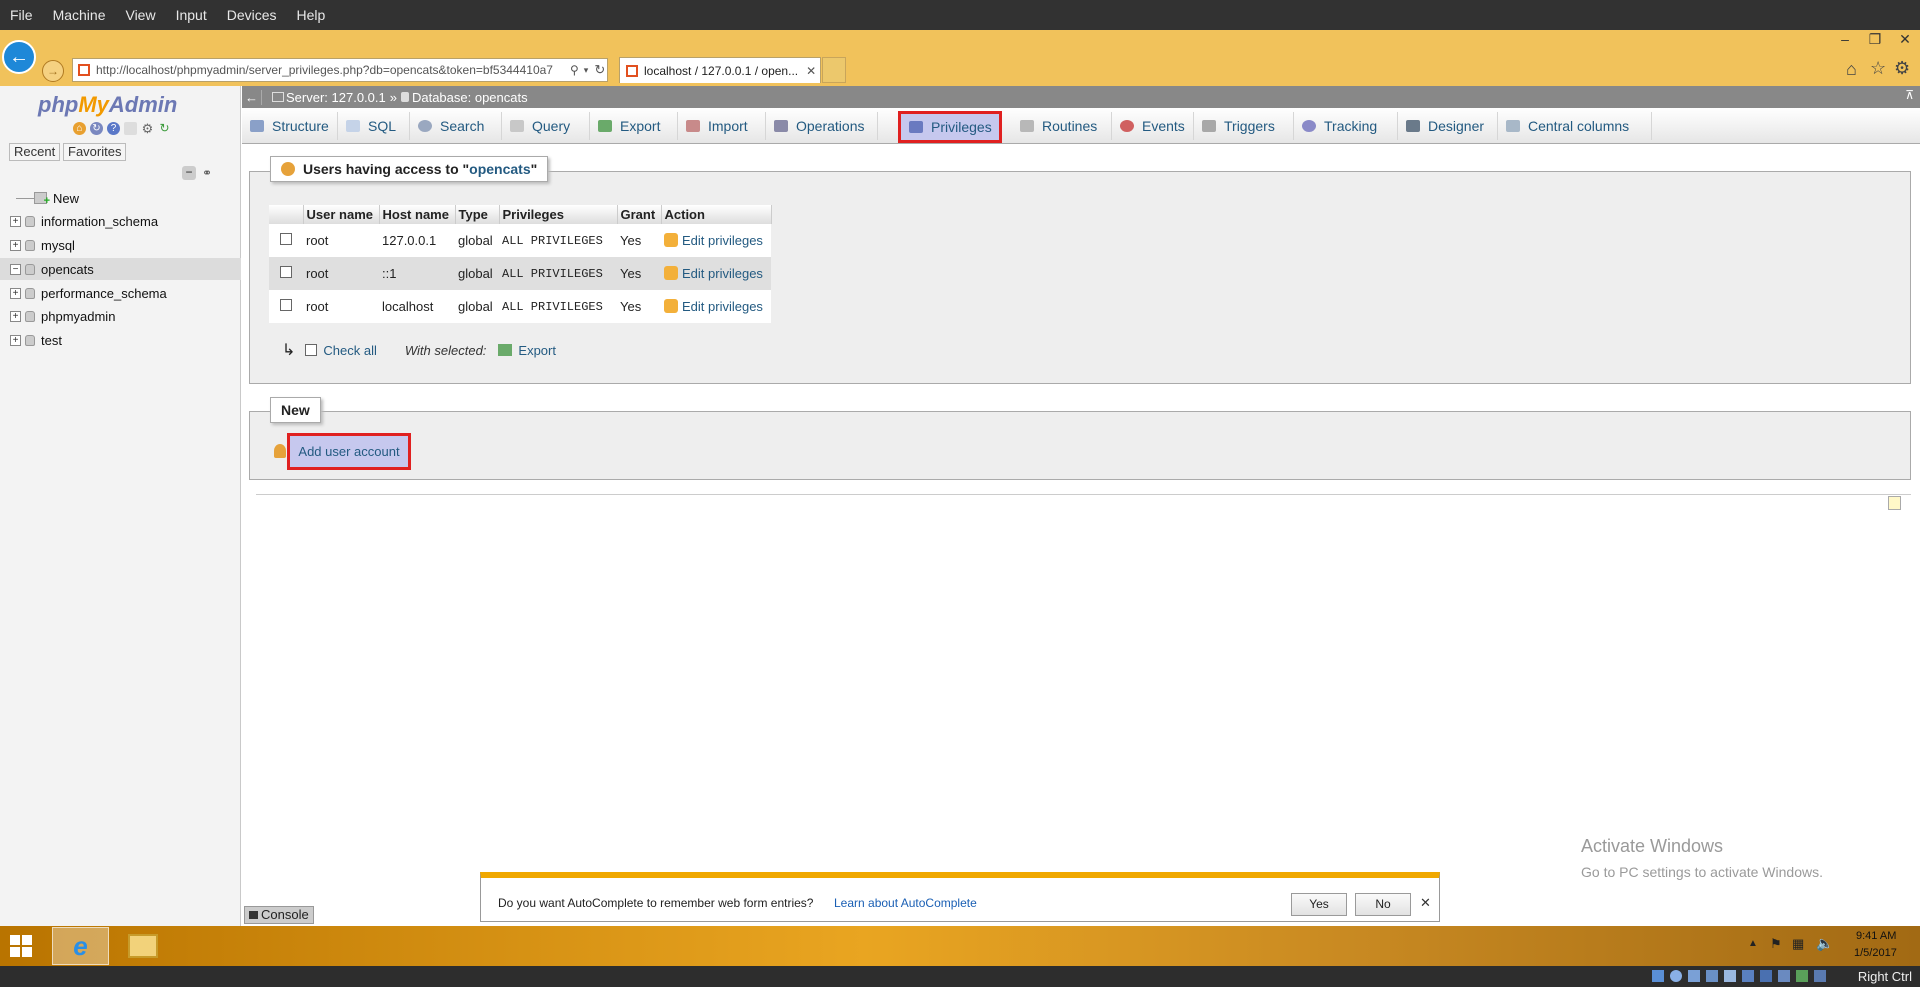 The image size is (1920, 987). I want to click on restore-button: ❐, so click(1875, 40).